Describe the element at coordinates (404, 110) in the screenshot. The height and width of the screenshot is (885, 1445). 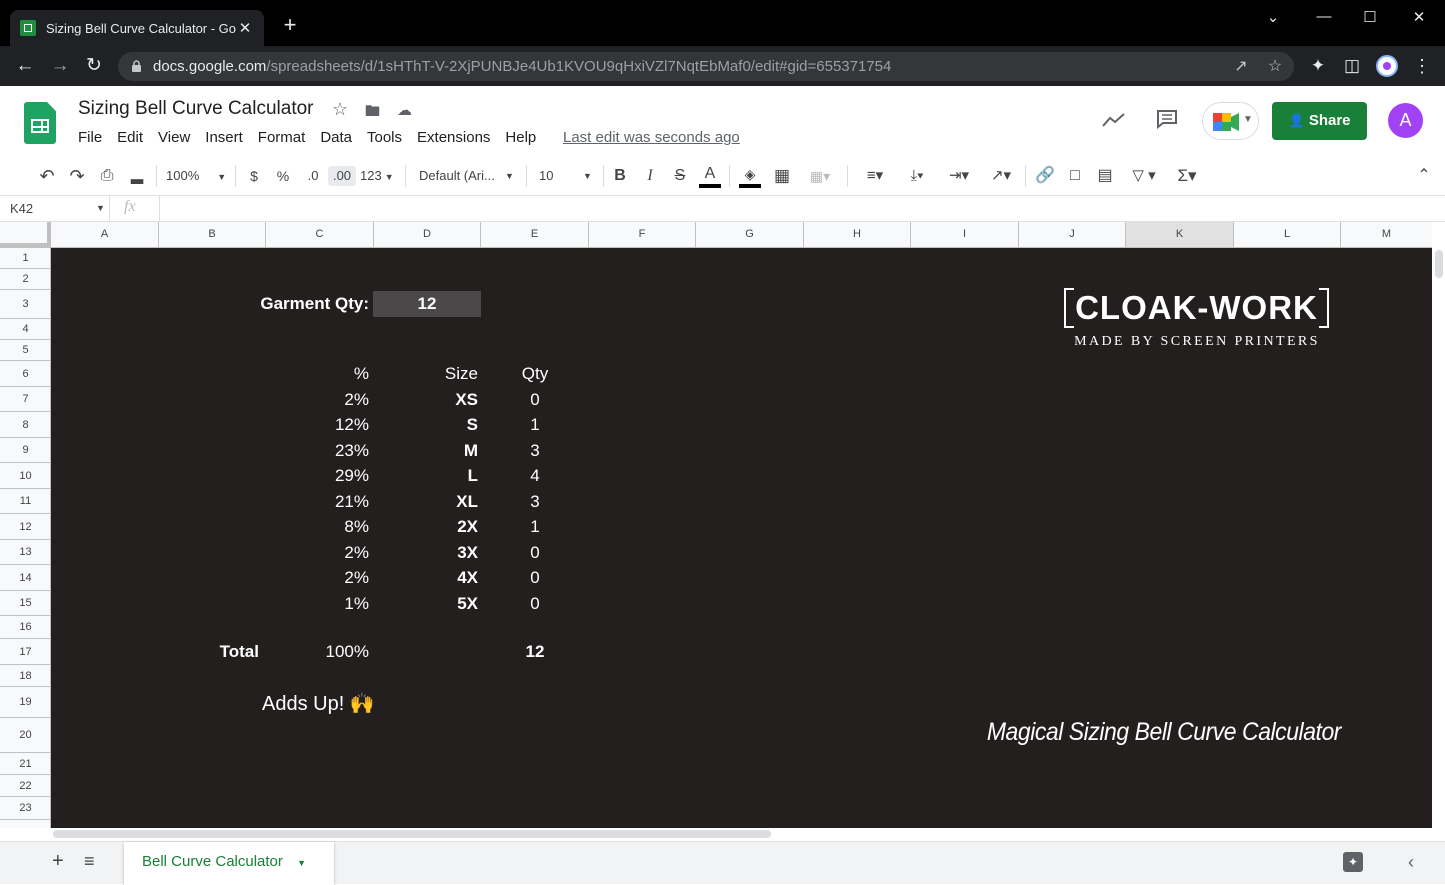
I see `cloud-status-icon: ☁` at that location.